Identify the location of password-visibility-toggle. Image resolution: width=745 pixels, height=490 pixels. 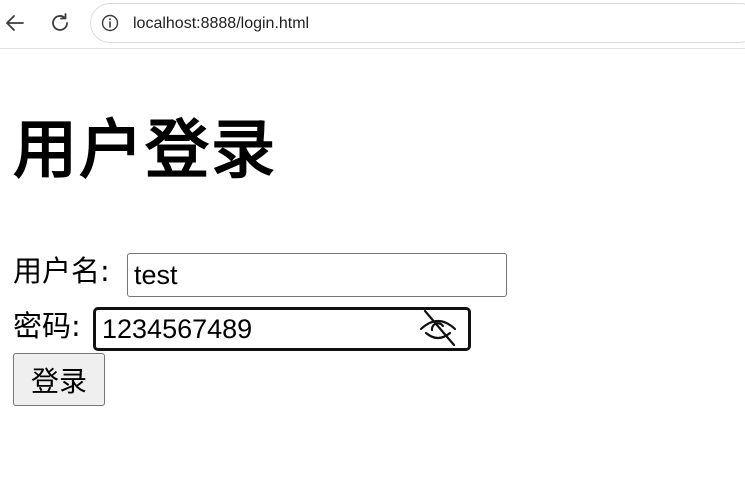
(438, 328).